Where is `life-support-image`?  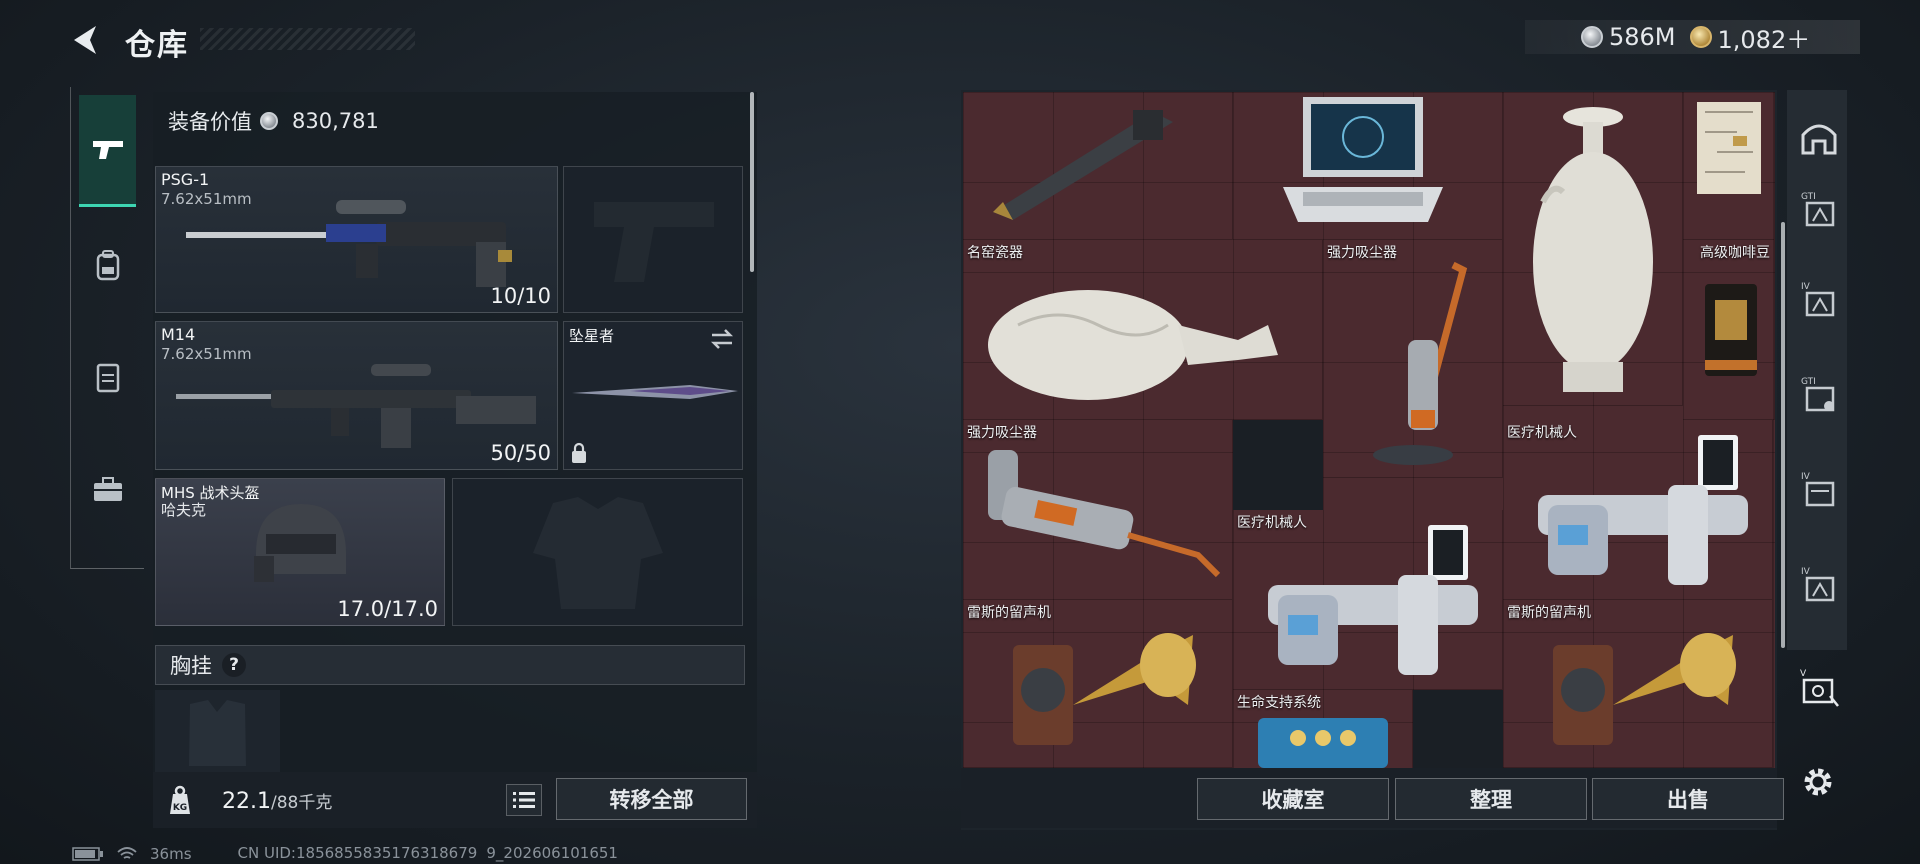
life-support-image is located at coordinates (1323, 743).